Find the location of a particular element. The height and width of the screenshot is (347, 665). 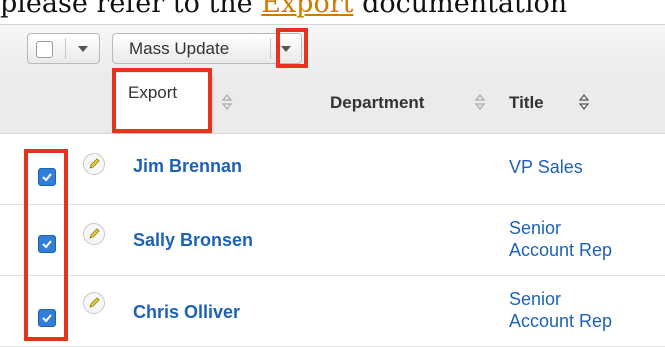

actions-menu-chevron-icon is located at coordinates (286, 49).